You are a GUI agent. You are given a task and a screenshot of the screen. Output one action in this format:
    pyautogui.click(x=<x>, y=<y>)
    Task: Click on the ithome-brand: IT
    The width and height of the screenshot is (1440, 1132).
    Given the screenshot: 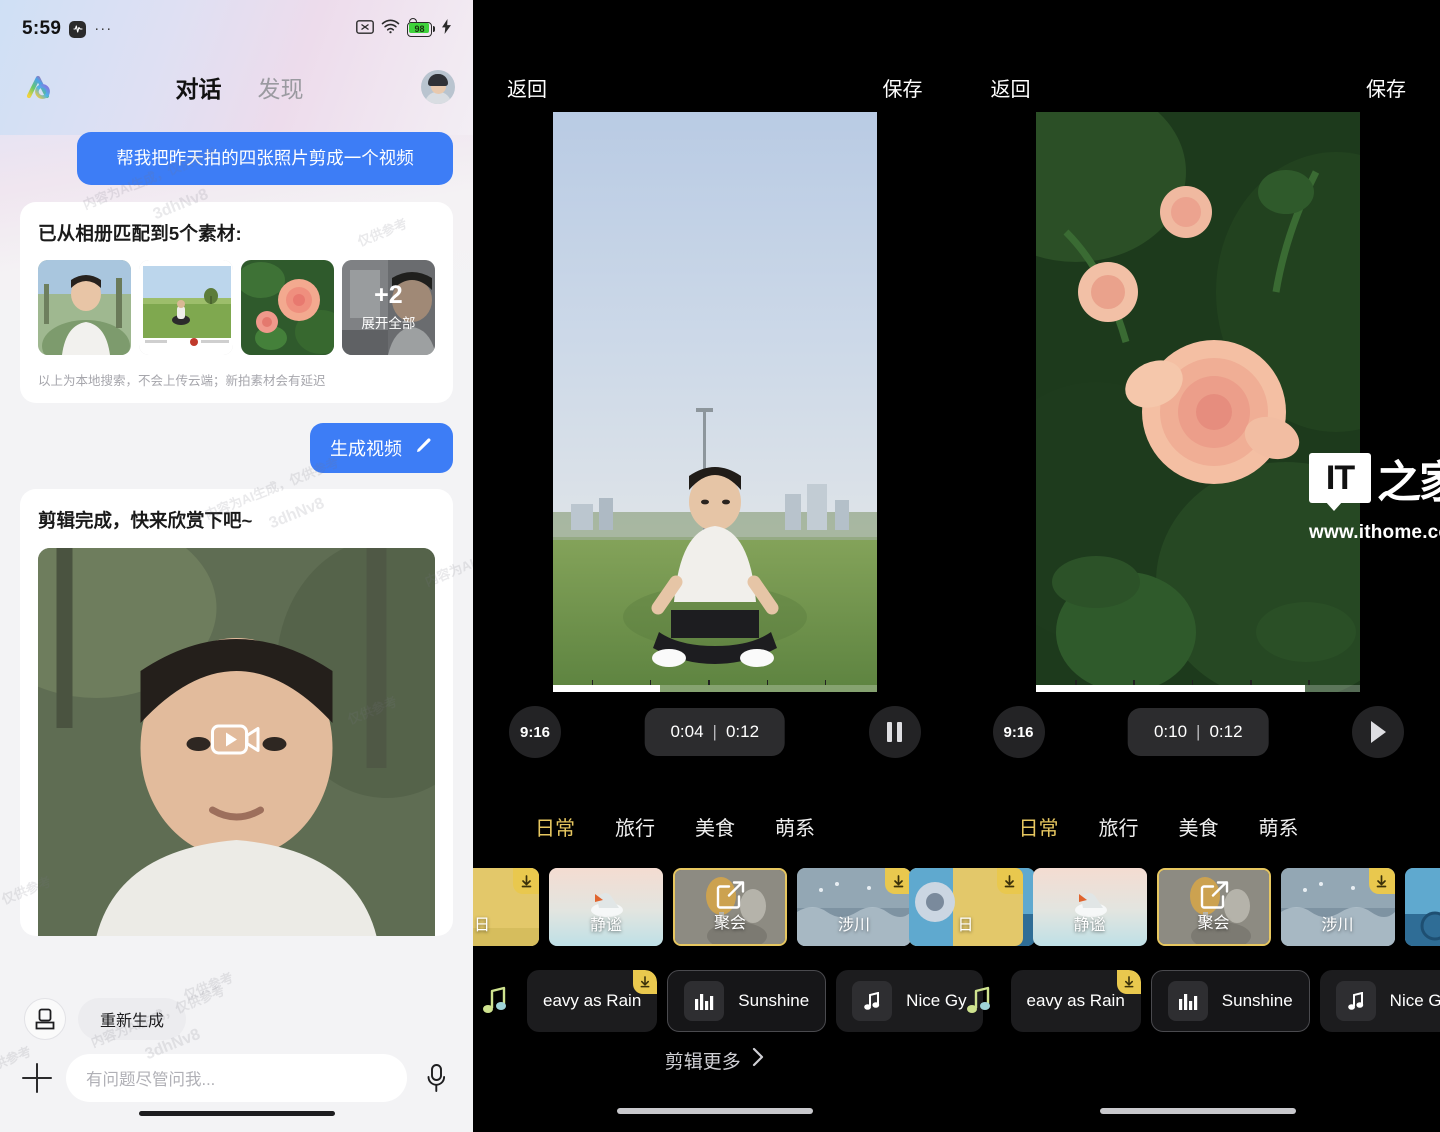 What is the action you would take?
    pyautogui.click(x=1340, y=477)
    